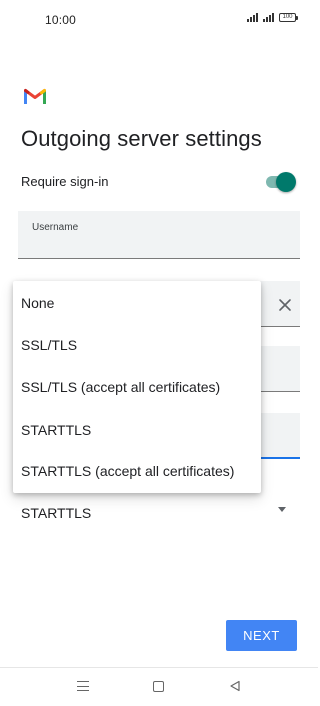  I want to click on clear-icon, so click(285, 305).